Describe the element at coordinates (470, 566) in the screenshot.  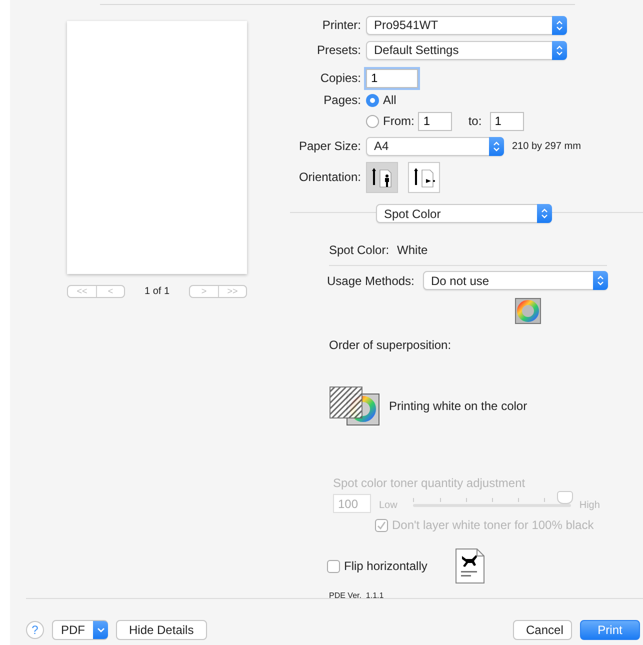
I see `flipped-document-icon` at that location.